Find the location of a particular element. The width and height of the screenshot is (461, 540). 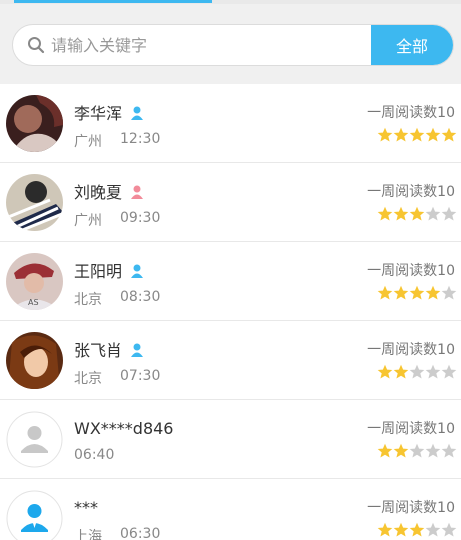

svg-text: AS is located at coordinates (33, 302).